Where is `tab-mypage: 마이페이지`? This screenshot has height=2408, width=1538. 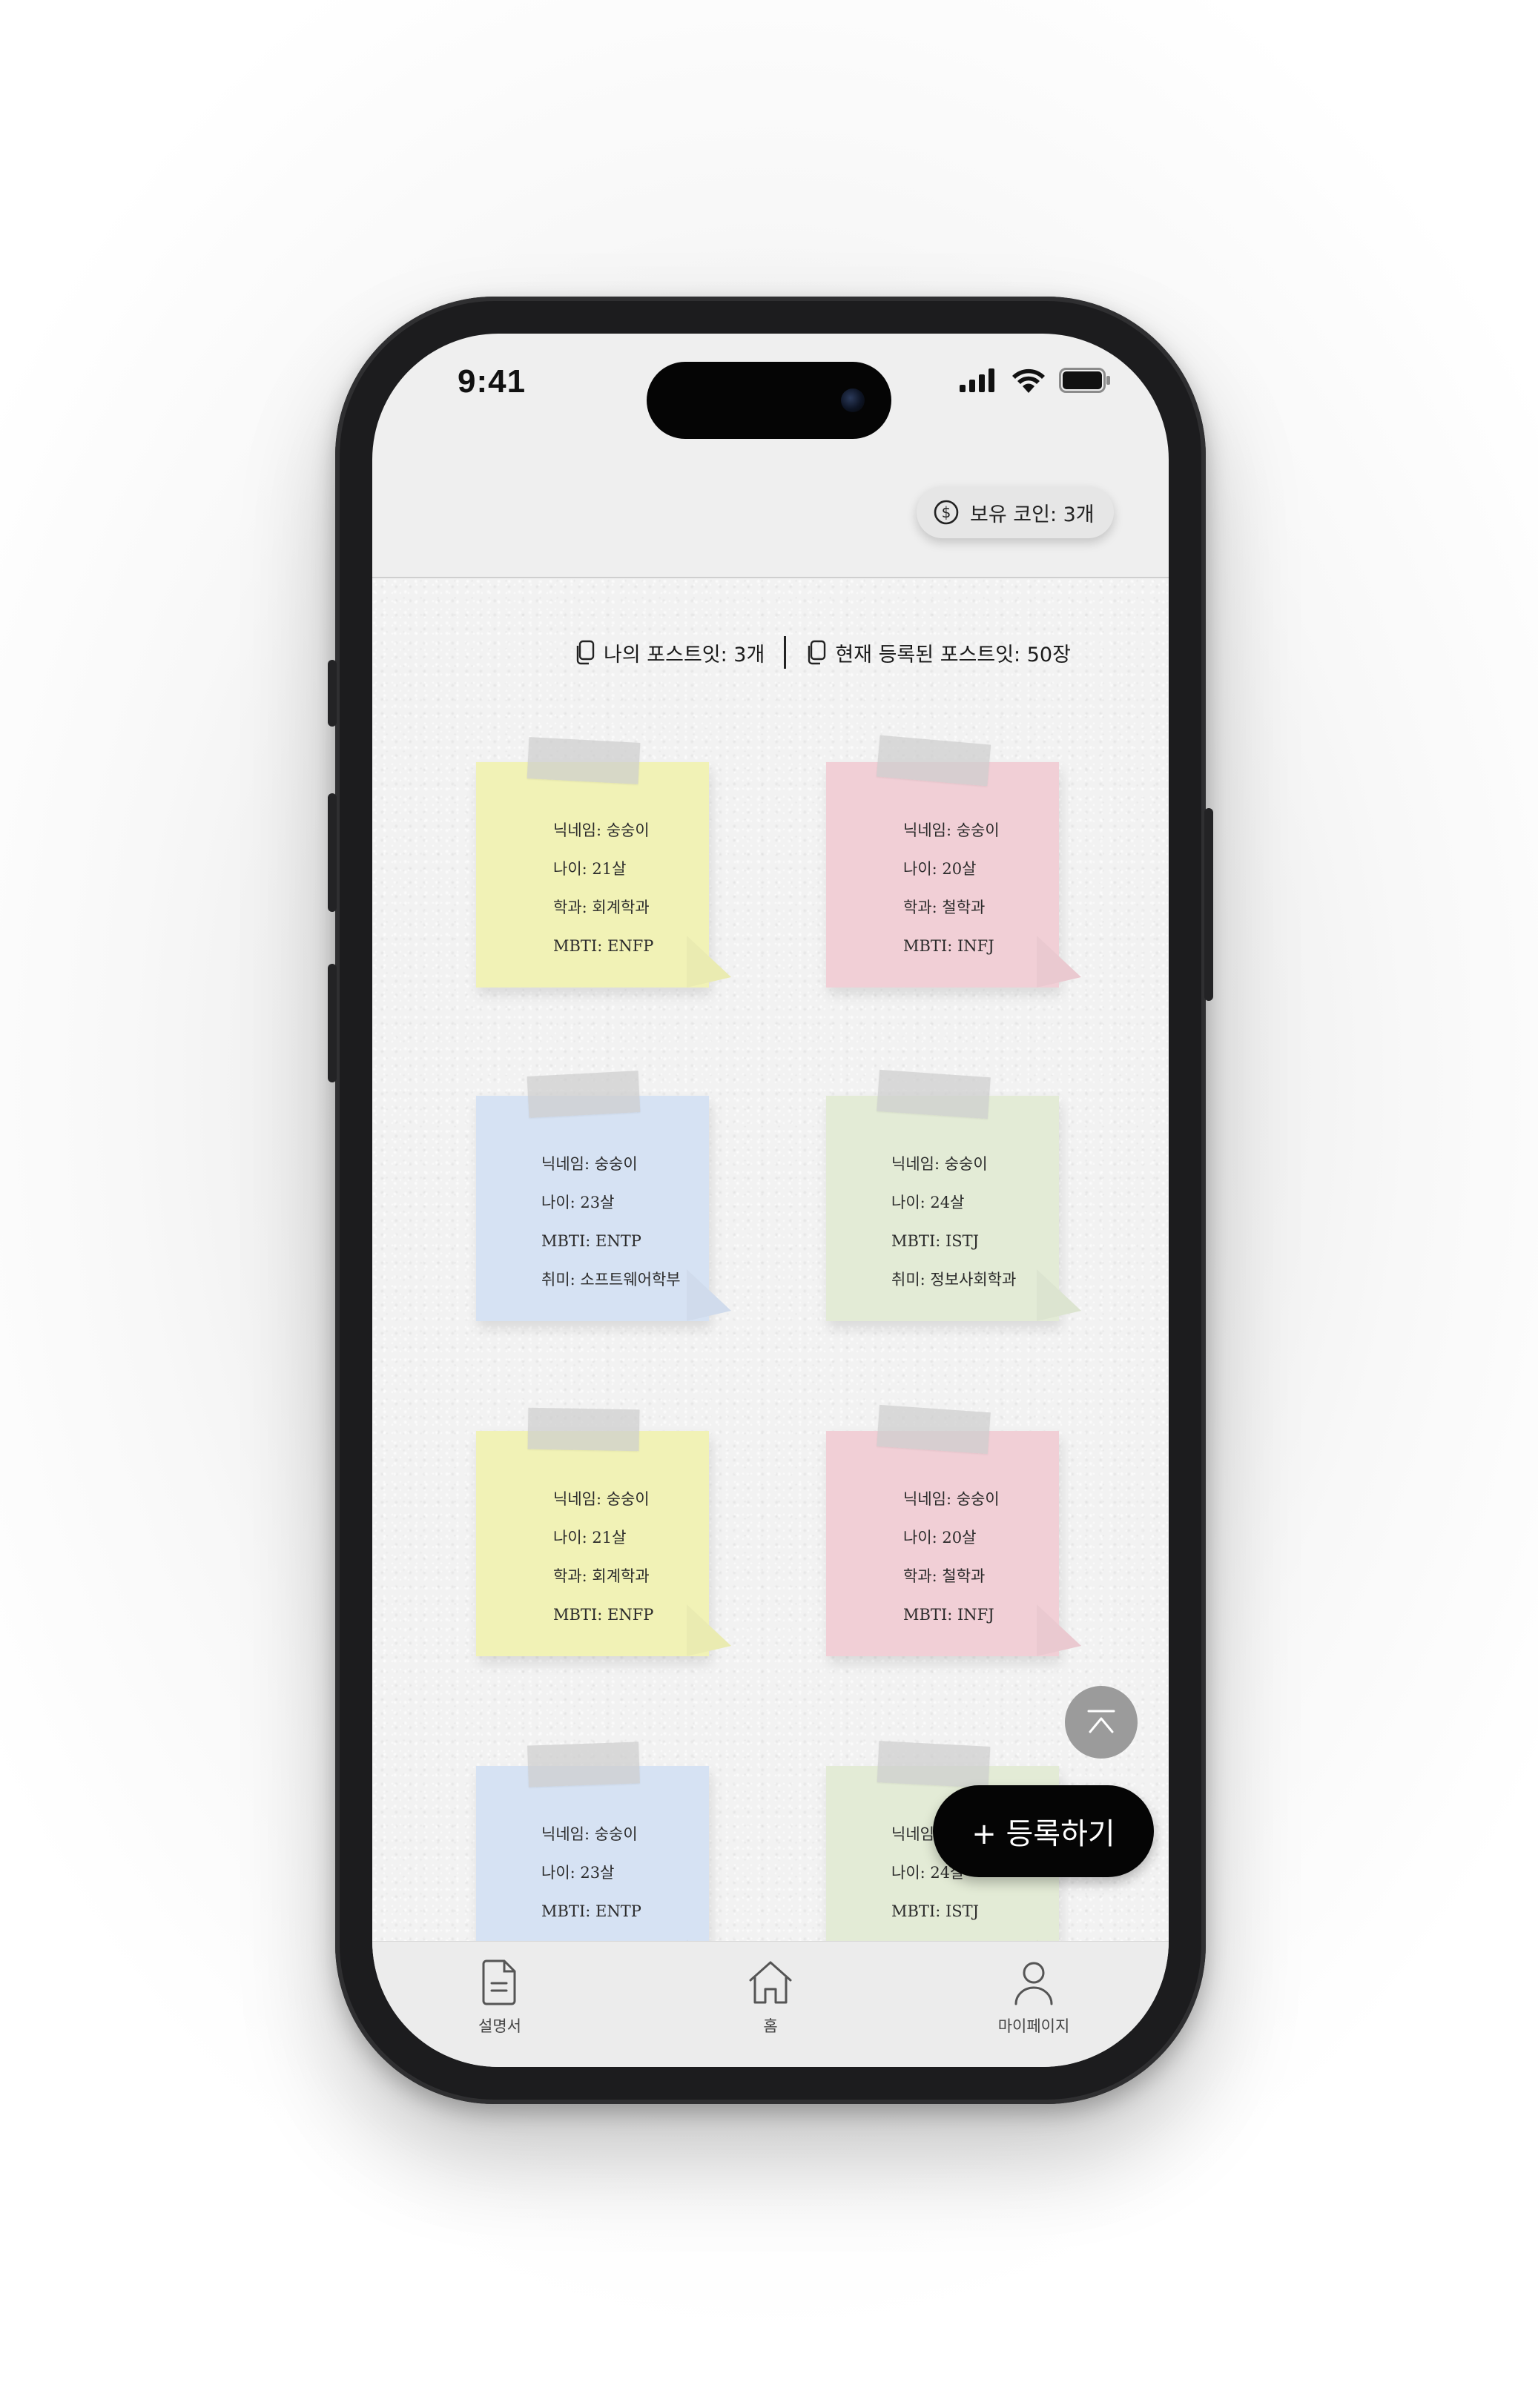 tab-mypage: 마이페이지 is located at coordinates (1034, 1997).